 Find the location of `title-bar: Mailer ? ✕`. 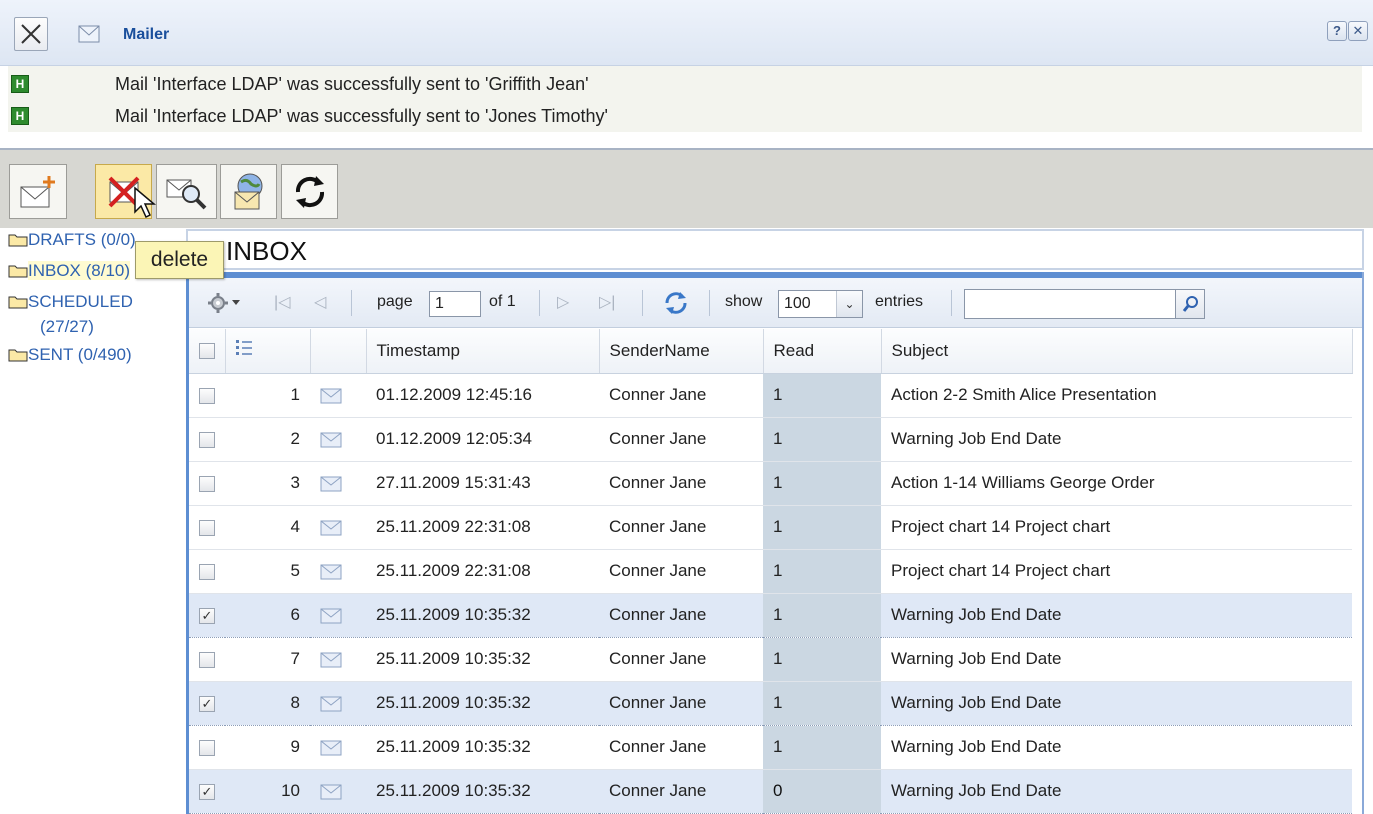

title-bar: Mailer ? ✕ is located at coordinates (686, 33).